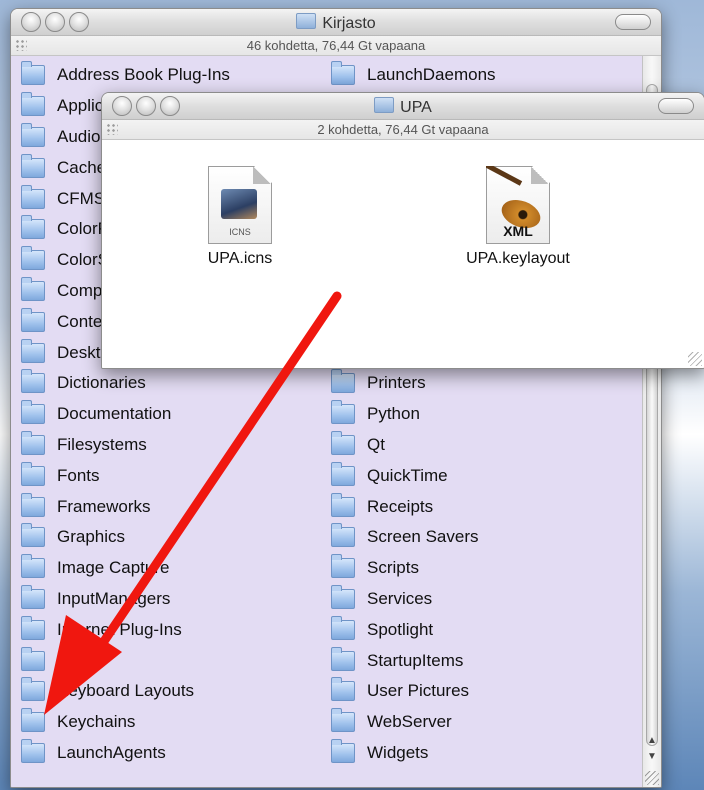 This screenshot has width=704, height=790. What do you see at coordinates (400, 598) in the screenshot?
I see `list-item-label: Services` at bounding box center [400, 598].